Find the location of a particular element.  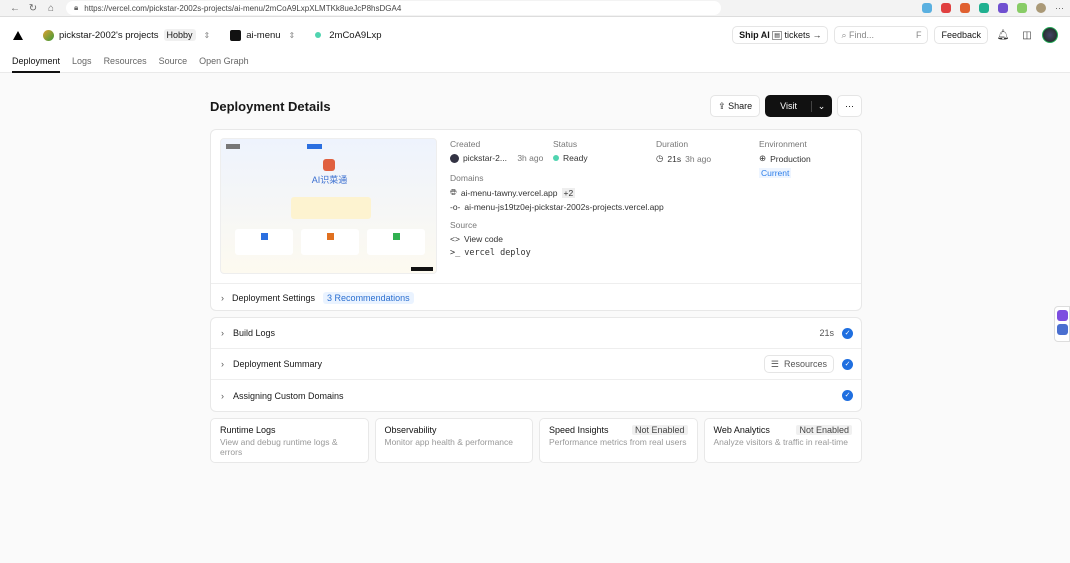

recommendations-badge: 3 Recommendations is located at coordinates (368, 297).